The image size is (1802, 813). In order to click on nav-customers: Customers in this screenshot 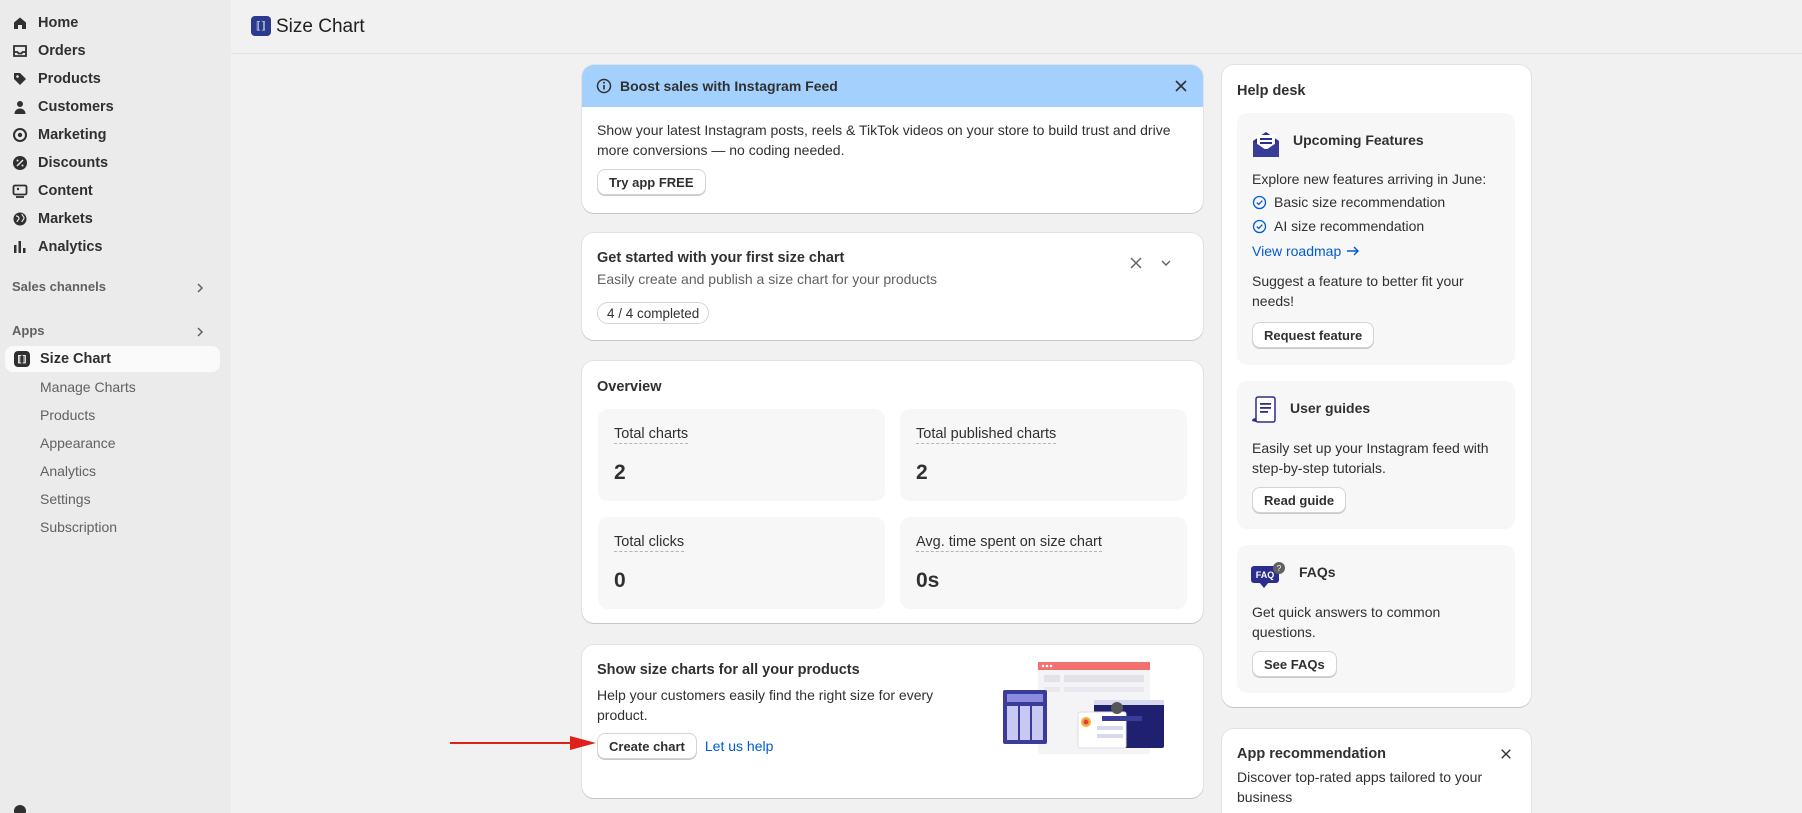, I will do `click(63, 107)`.